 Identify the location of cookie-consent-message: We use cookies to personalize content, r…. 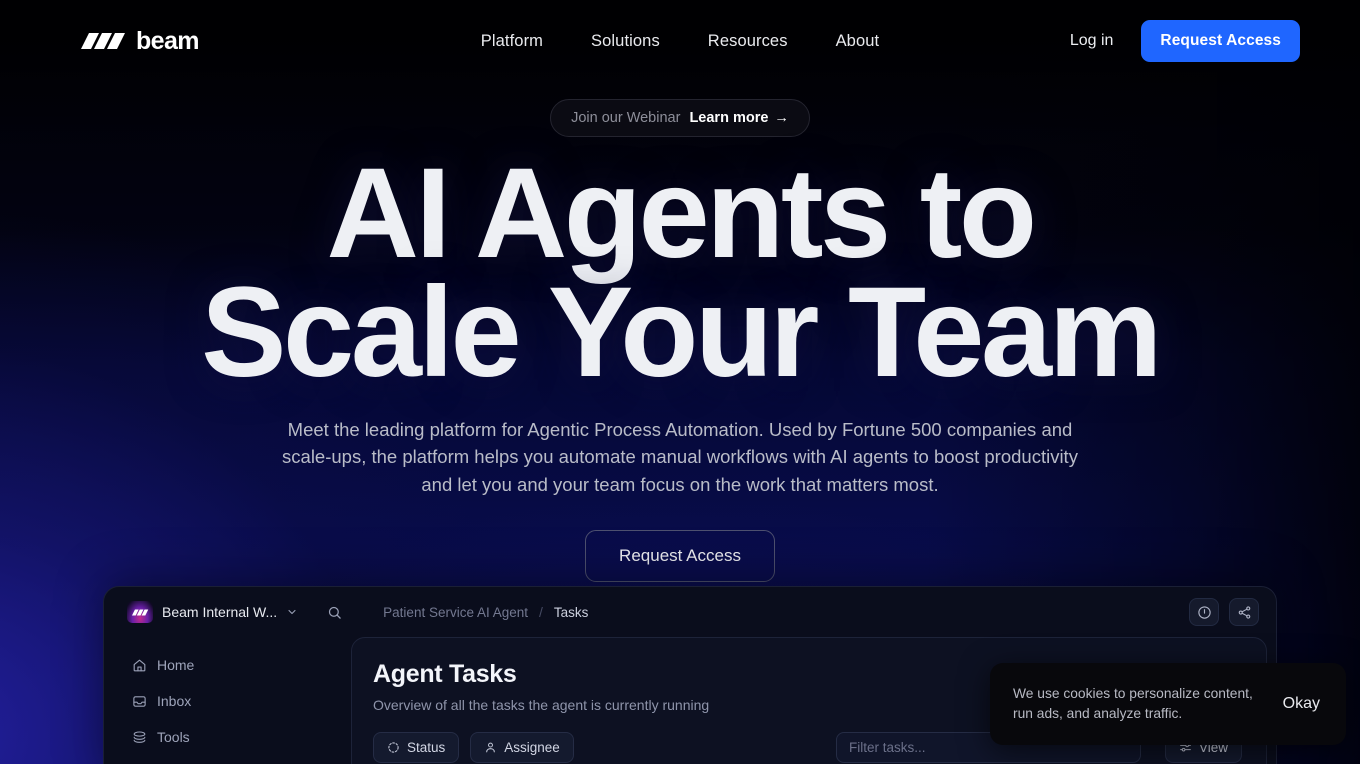
(1133, 703).